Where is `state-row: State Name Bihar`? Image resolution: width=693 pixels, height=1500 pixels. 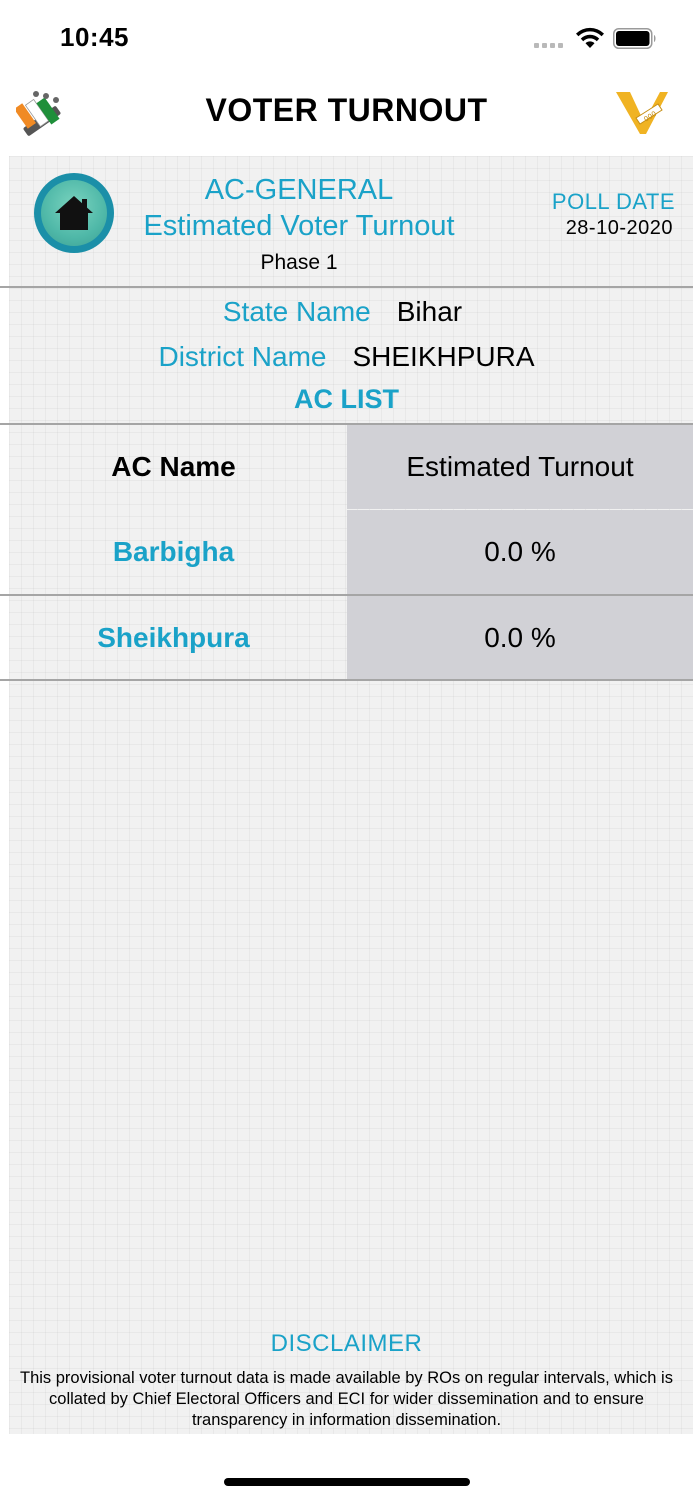 state-row: State Name Bihar is located at coordinates (346, 312).